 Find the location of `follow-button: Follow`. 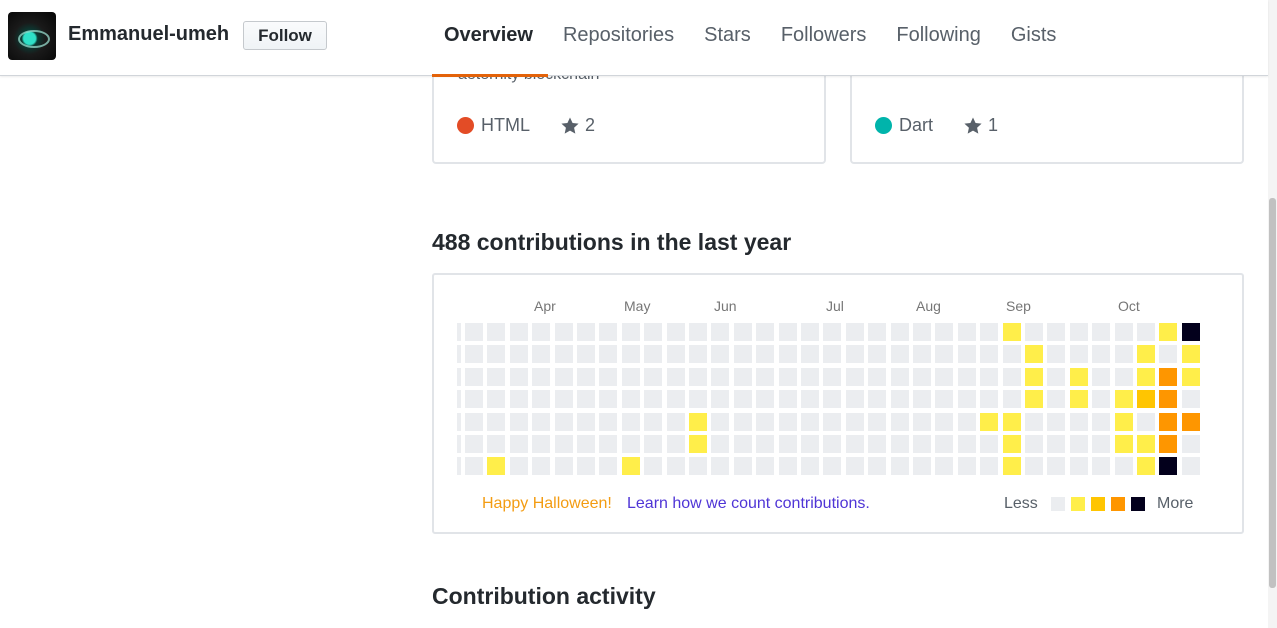

follow-button: Follow is located at coordinates (285, 35).